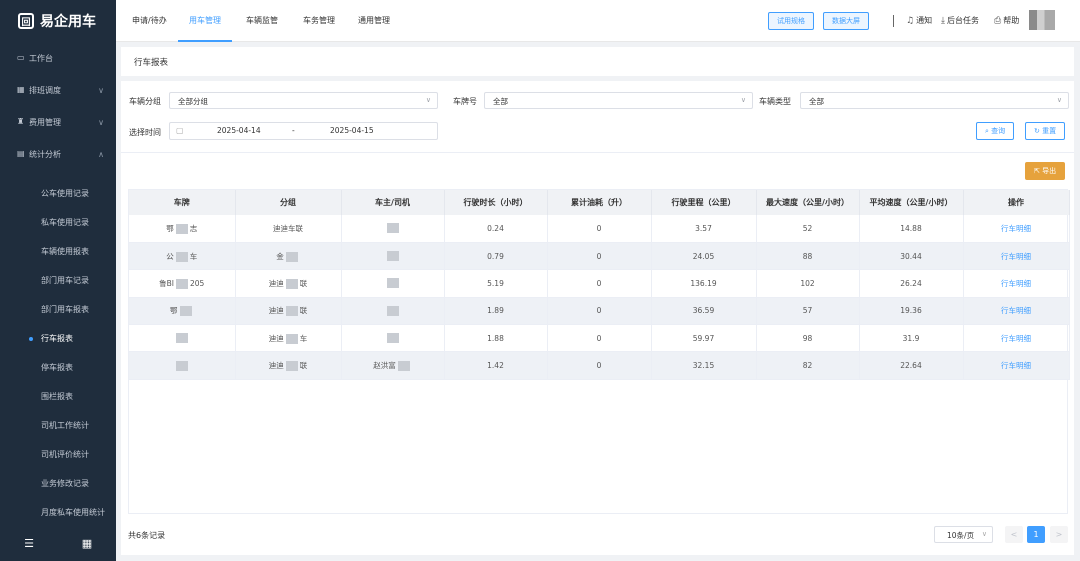 This screenshot has height=561, width=1080. I want to click on sidebar-subitem-4: 部门用车报表, so click(58, 309).